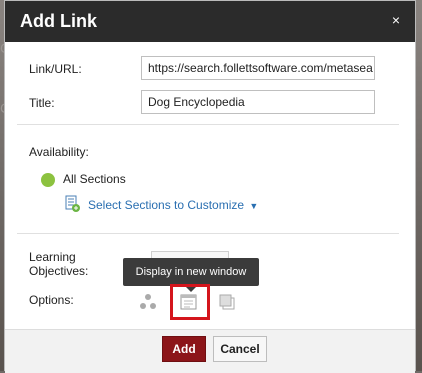  What do you see at coordinates (58, 21) in the screenshot?
I see `dialog-title: Add Link` at bounding box center [58, 21].